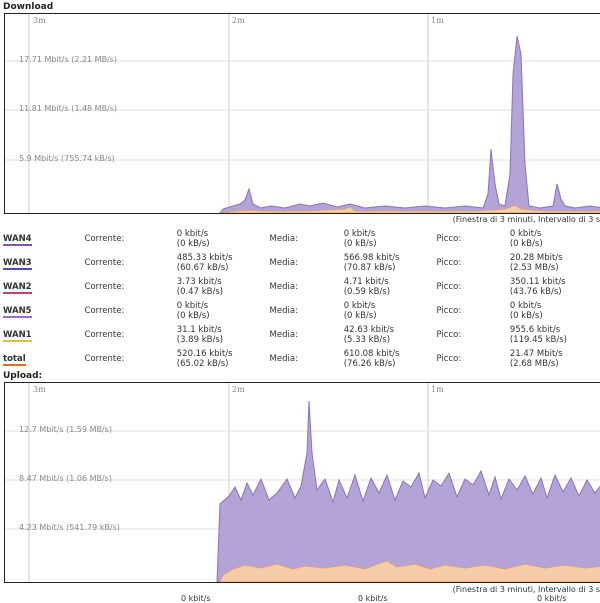 This screenshot has height=603, width=600. What do you see at coordinates (536, 263) in the screenshot?
I see `peak-value: 20.28 Mbit/s (2.53 MB/s)` at bounding box center [536, 263].